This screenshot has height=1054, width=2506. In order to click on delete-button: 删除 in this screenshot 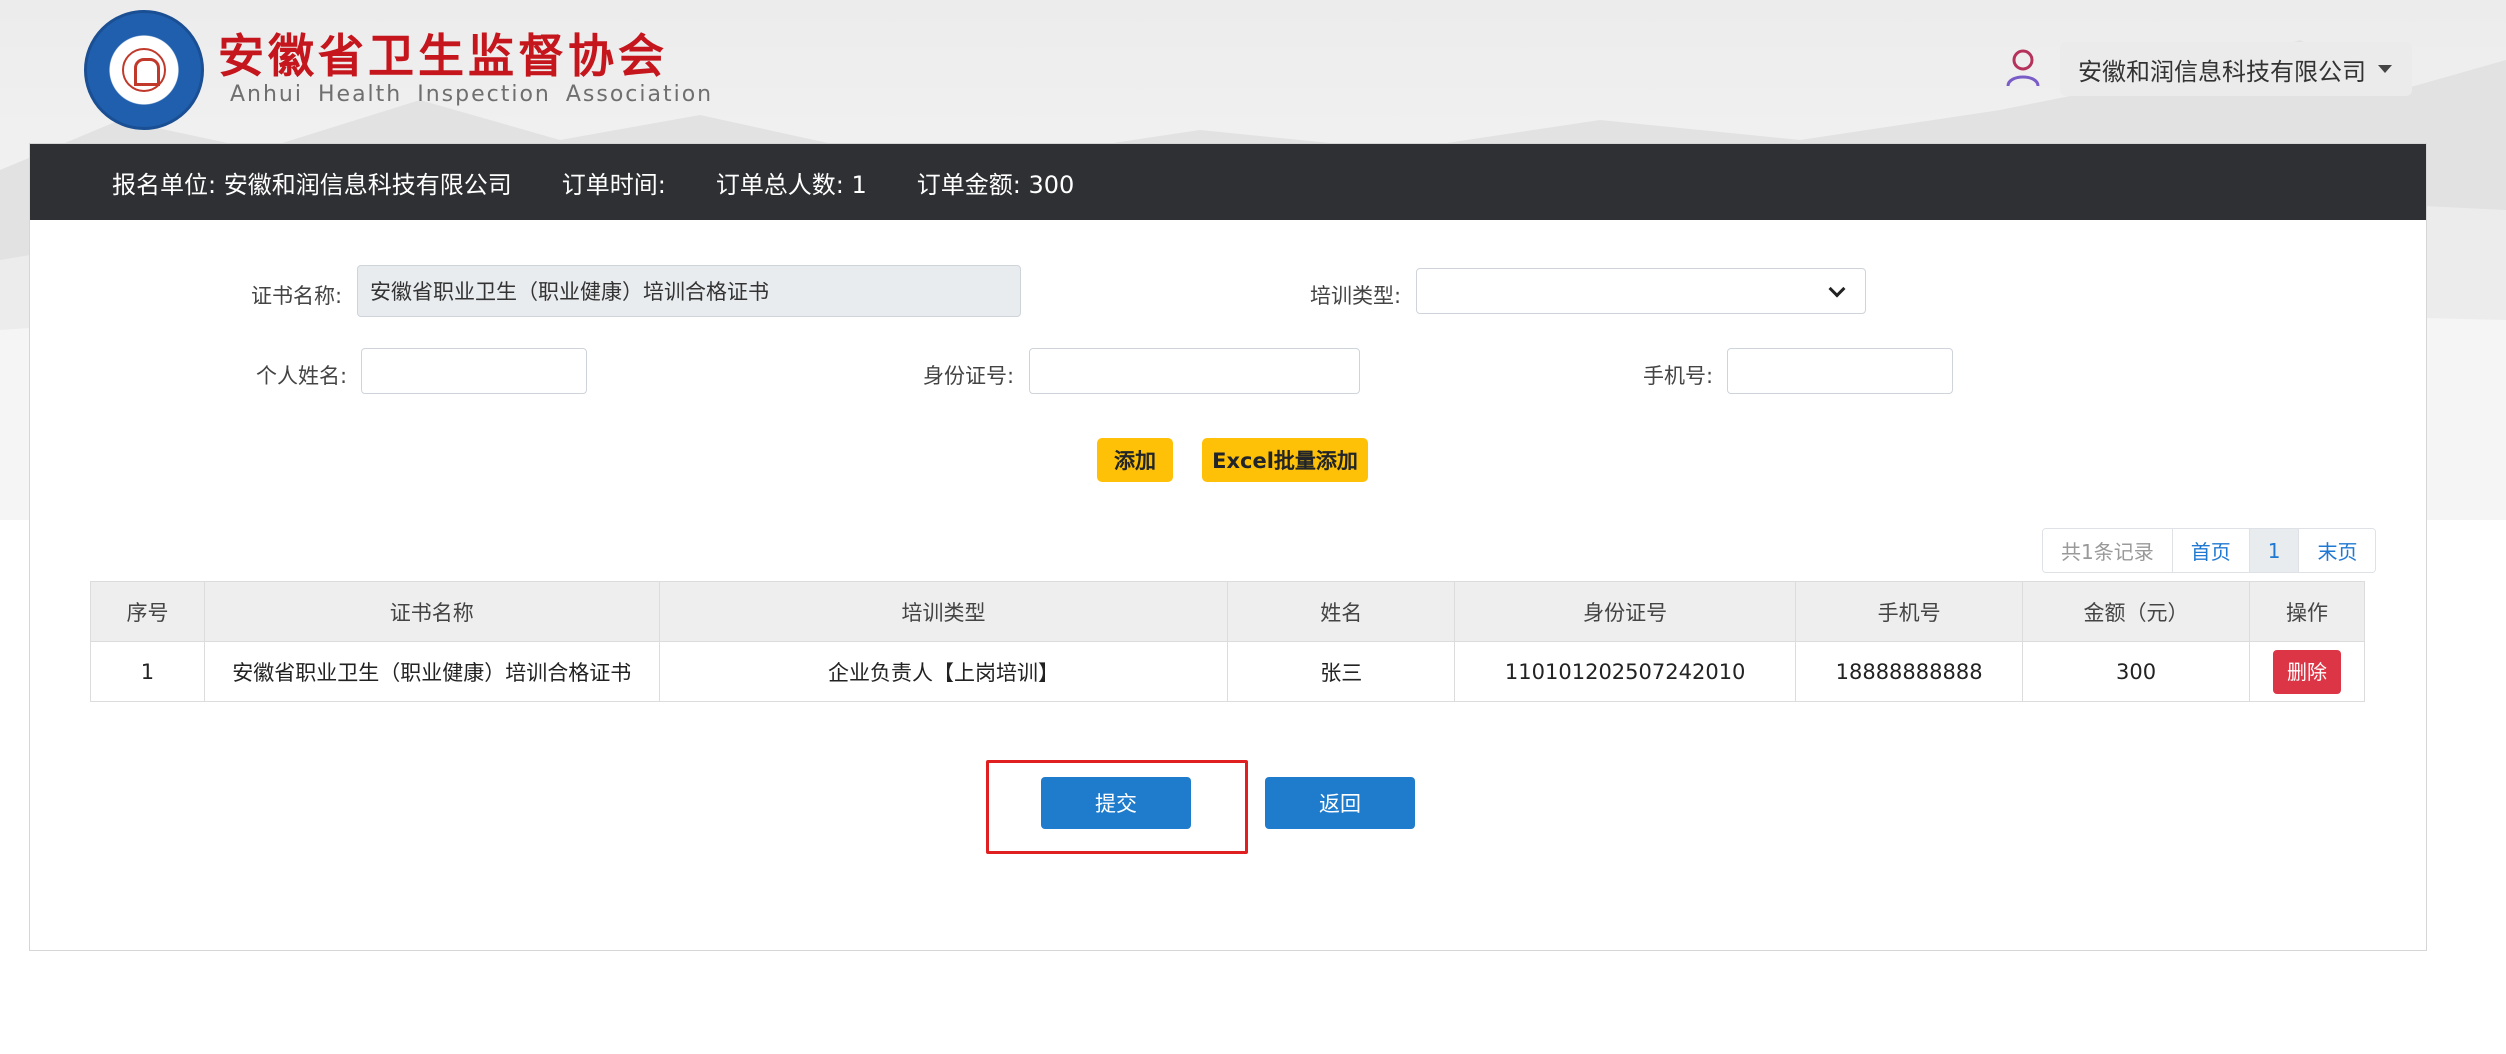, I will do `click(2306, 671)`.